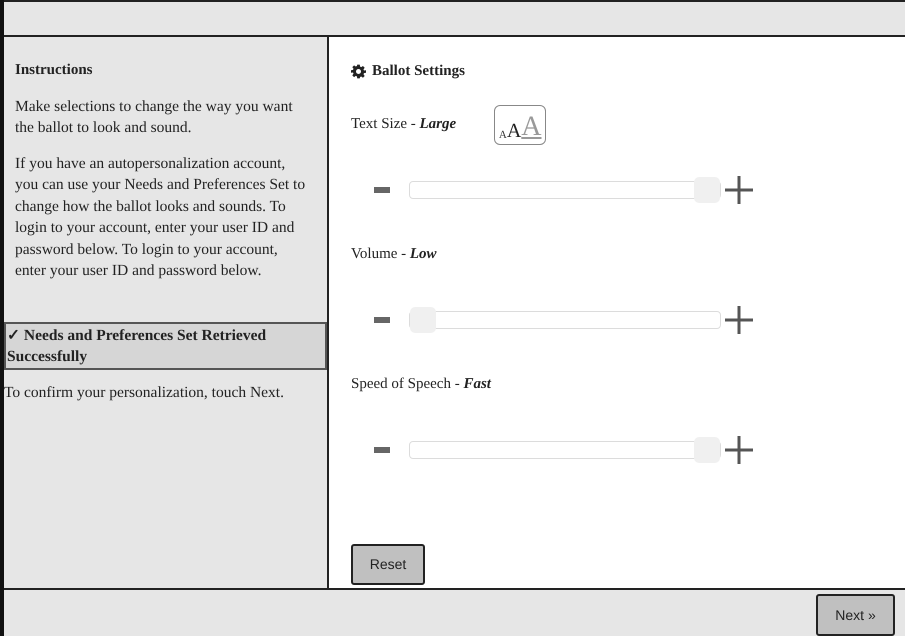  What do you see at coordinates (394, 254) in the screenshot?
I see `setting-label: Volume - Low` at bounding box center [394, 254].